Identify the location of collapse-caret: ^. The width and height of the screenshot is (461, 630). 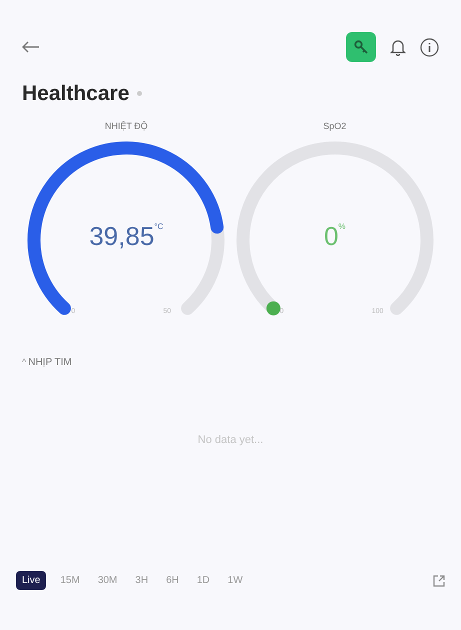
(24, 363).